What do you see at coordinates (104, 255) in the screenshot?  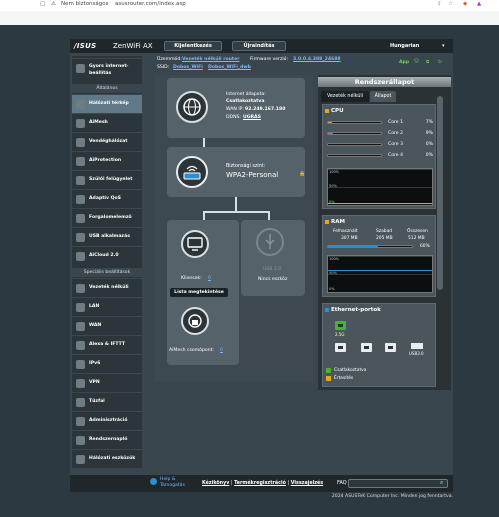 I see `sidebar-item-label: AiCloud 2.0` at bounding box center [104, 255].